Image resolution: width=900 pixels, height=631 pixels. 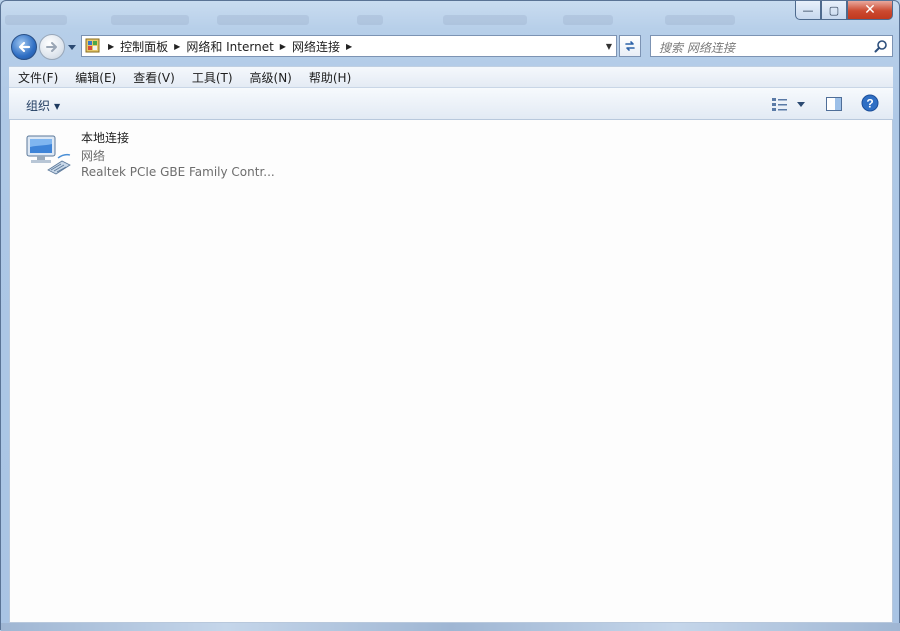 I want to click on minimize-button: —, so click(x=808, y=10).